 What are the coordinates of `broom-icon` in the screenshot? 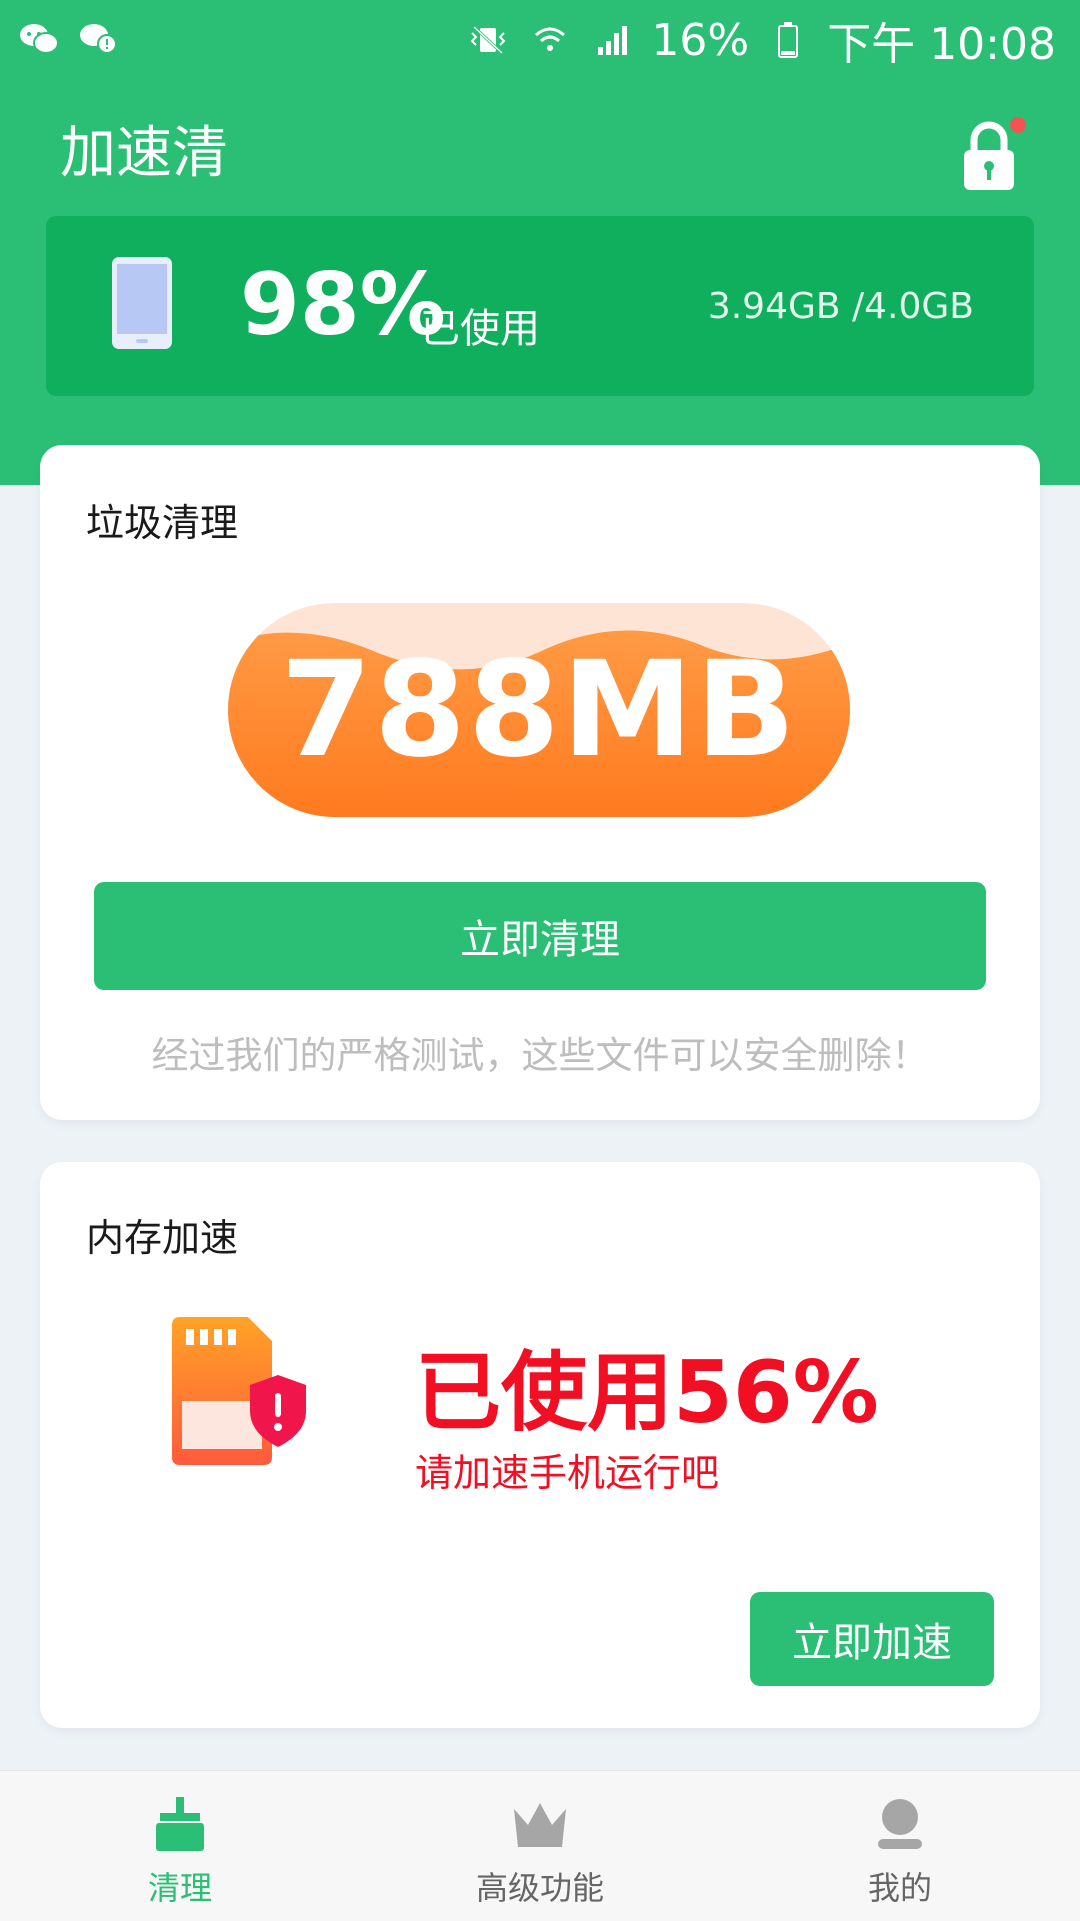 It's located at (180, 1825).